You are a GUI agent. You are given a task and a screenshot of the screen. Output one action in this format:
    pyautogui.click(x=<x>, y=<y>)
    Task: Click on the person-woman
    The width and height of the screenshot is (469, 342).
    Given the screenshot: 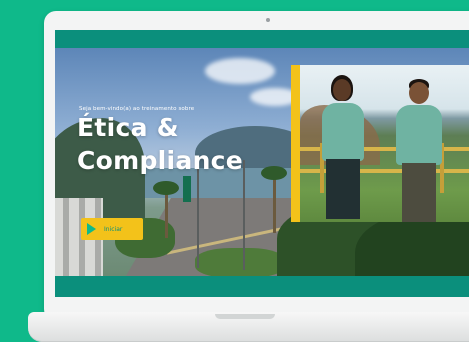 What is the action you would take?
    pyautogui.click(x=343, y=148)
    